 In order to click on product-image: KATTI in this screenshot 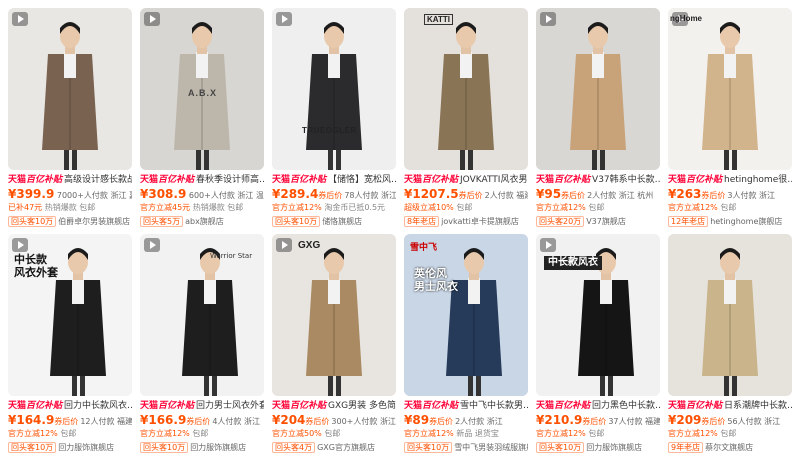, I will do `click(466, 89)`.